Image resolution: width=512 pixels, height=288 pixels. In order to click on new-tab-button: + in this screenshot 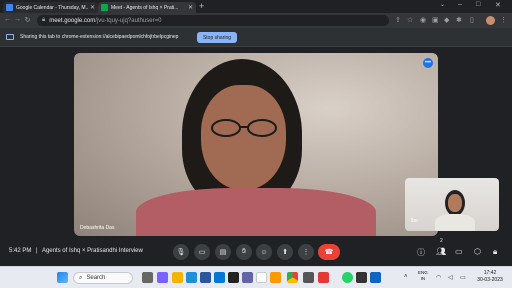, I will do `click(201, 6)`.